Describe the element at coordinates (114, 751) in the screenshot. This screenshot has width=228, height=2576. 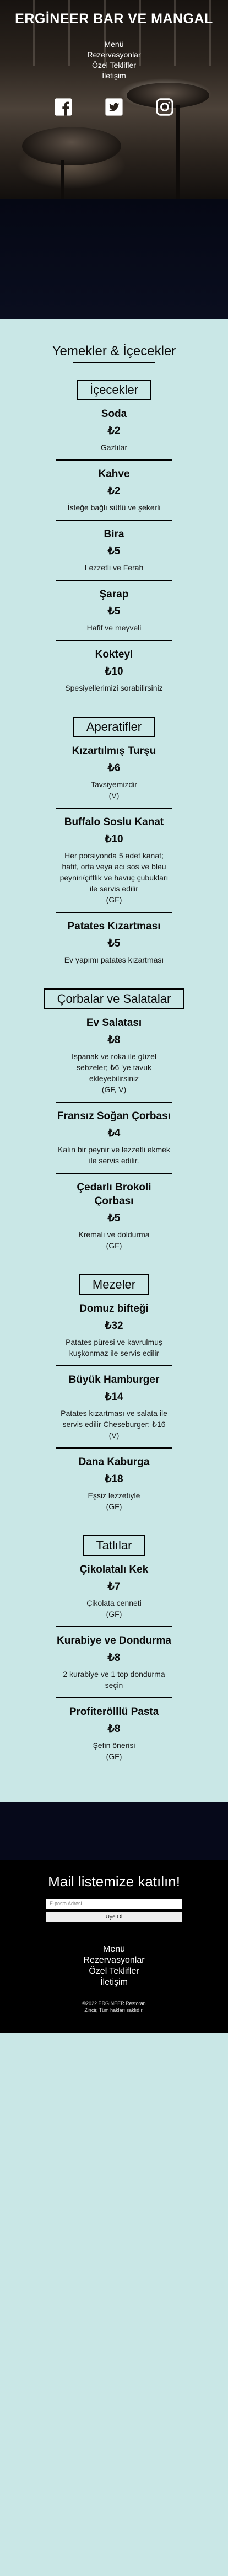
I see `menu-item-name: Kızartılmış Turşu` at that location.